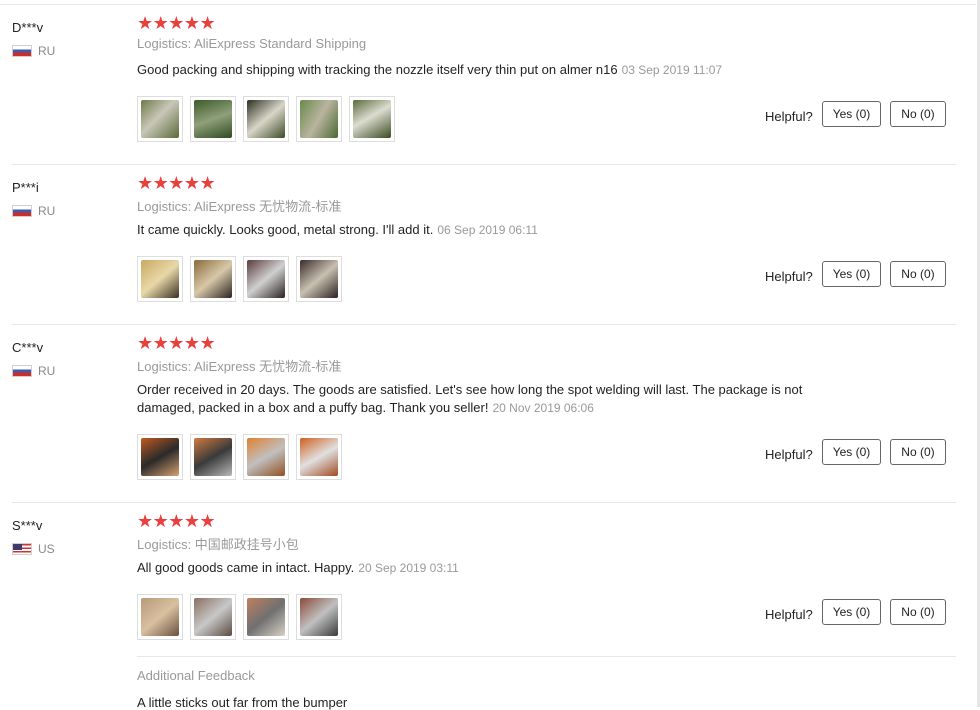  Describe the element at coordinates (27, 525) in the screenshot. I see `reviewer-name: S***v` at that location.